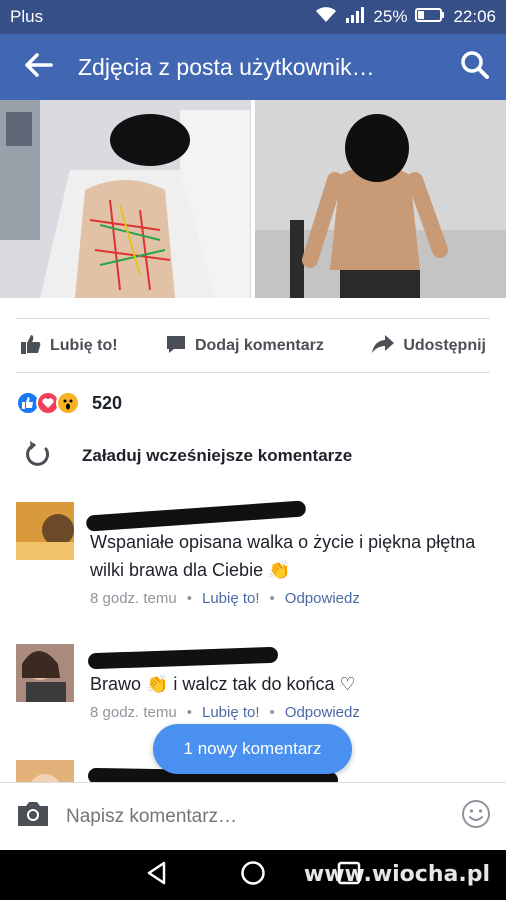  I want to click on home-nav-button, so click(253, 875).